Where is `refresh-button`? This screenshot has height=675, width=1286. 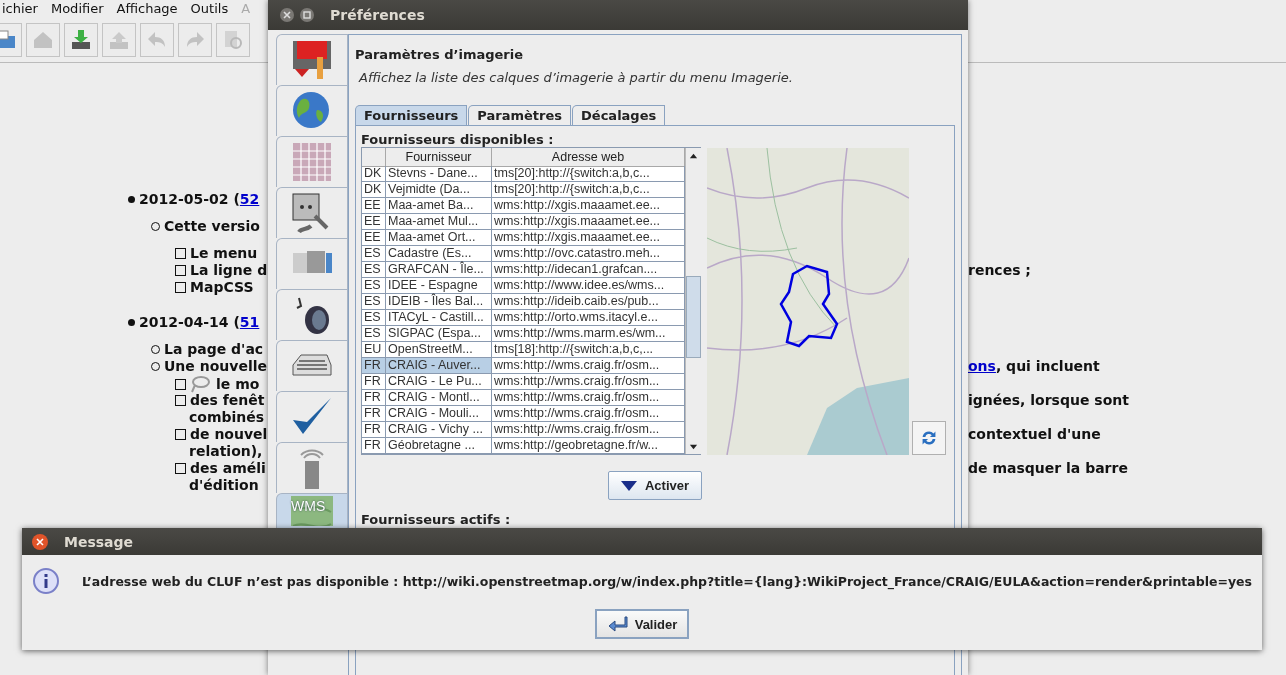 refresh-button is located at coordinates (929, 438).